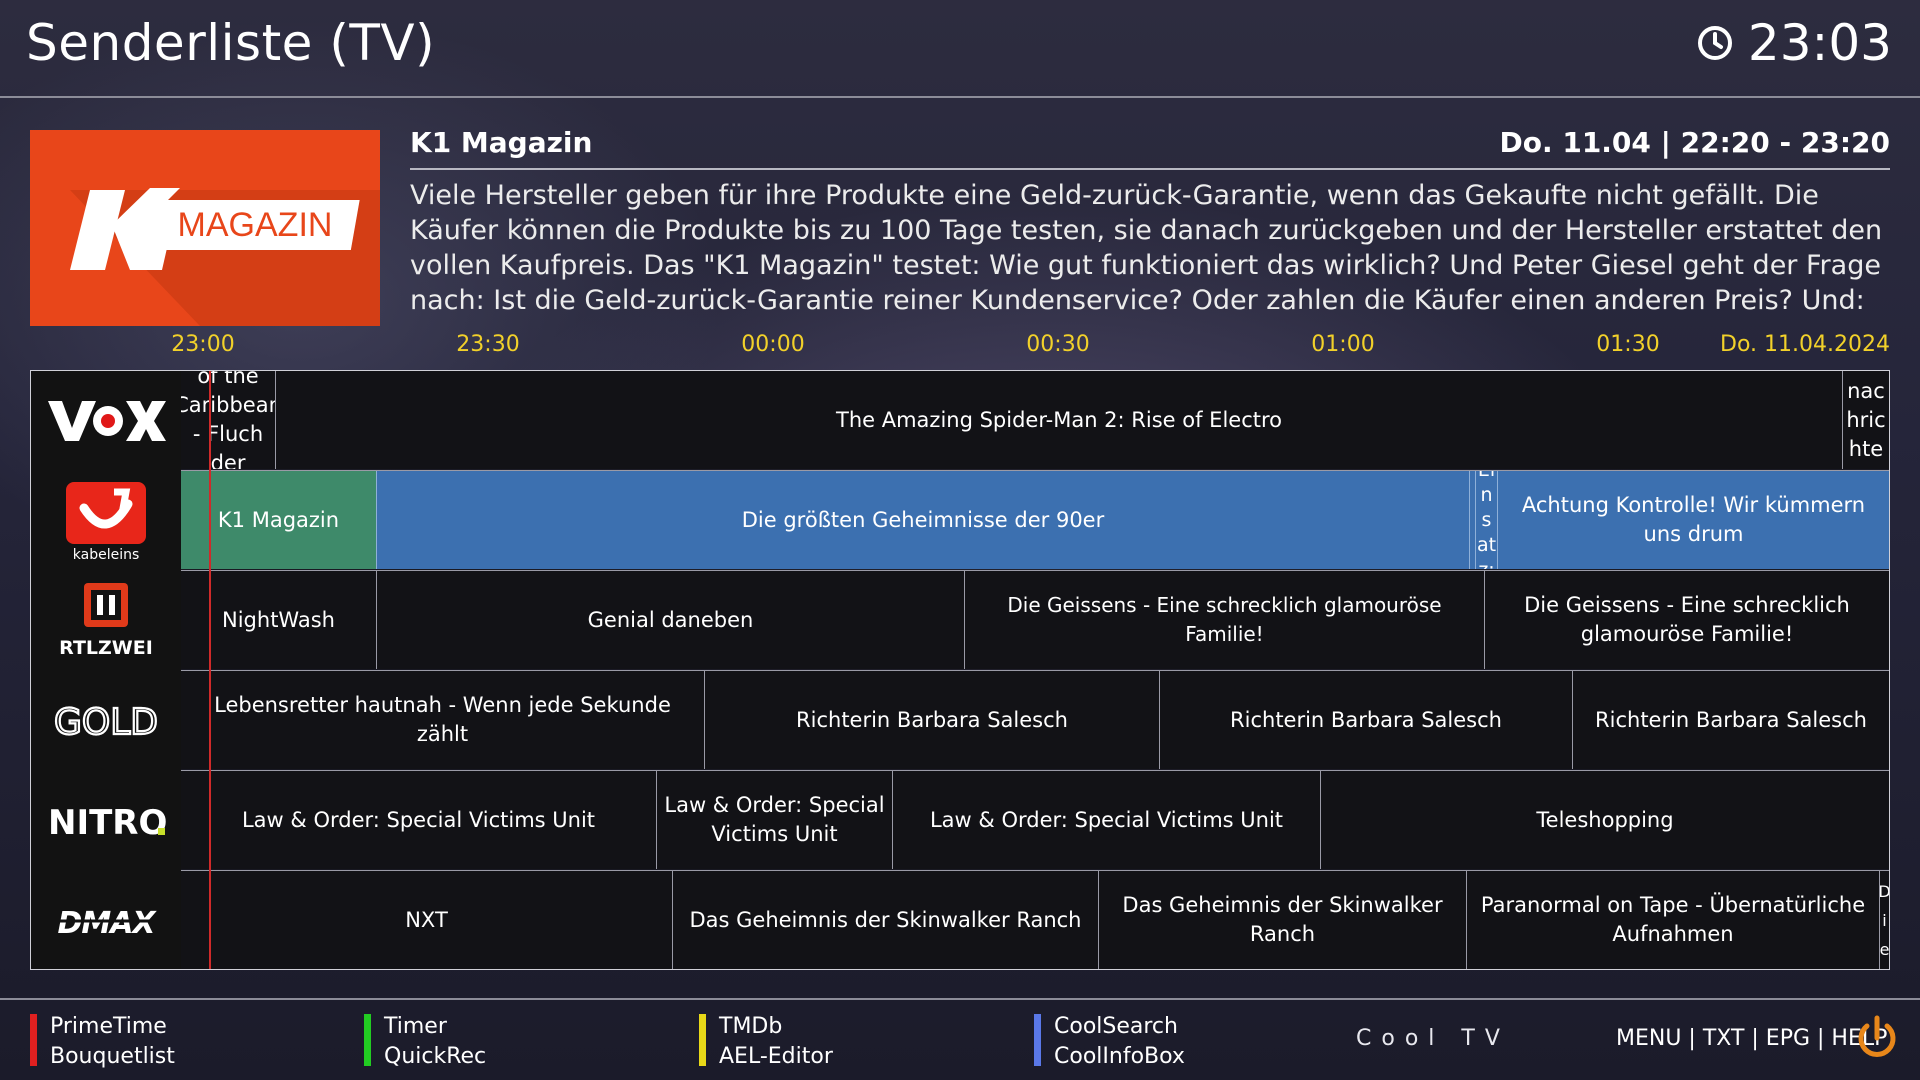  Describe the element at coordinates (1150, 169) in the screenshot. I see `event-divider` at that location.